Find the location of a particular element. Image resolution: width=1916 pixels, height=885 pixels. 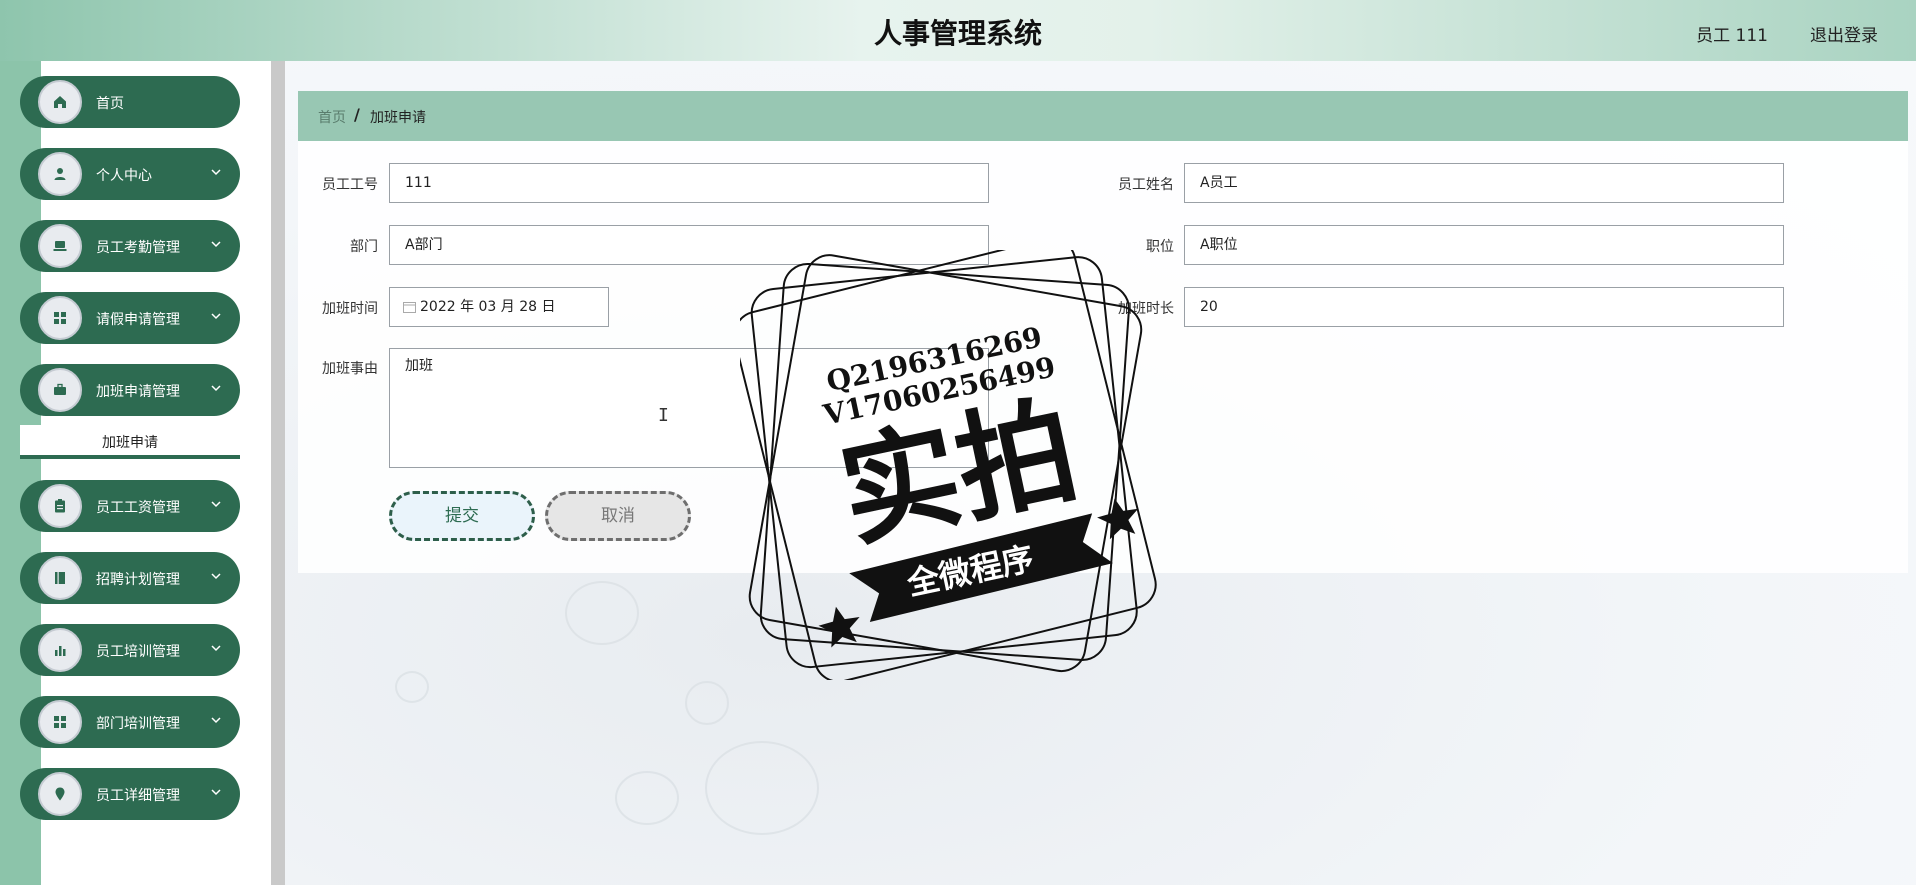

app-header: 人事管理系统 员工 111 退出登录 is located at coordinates (958, 30).